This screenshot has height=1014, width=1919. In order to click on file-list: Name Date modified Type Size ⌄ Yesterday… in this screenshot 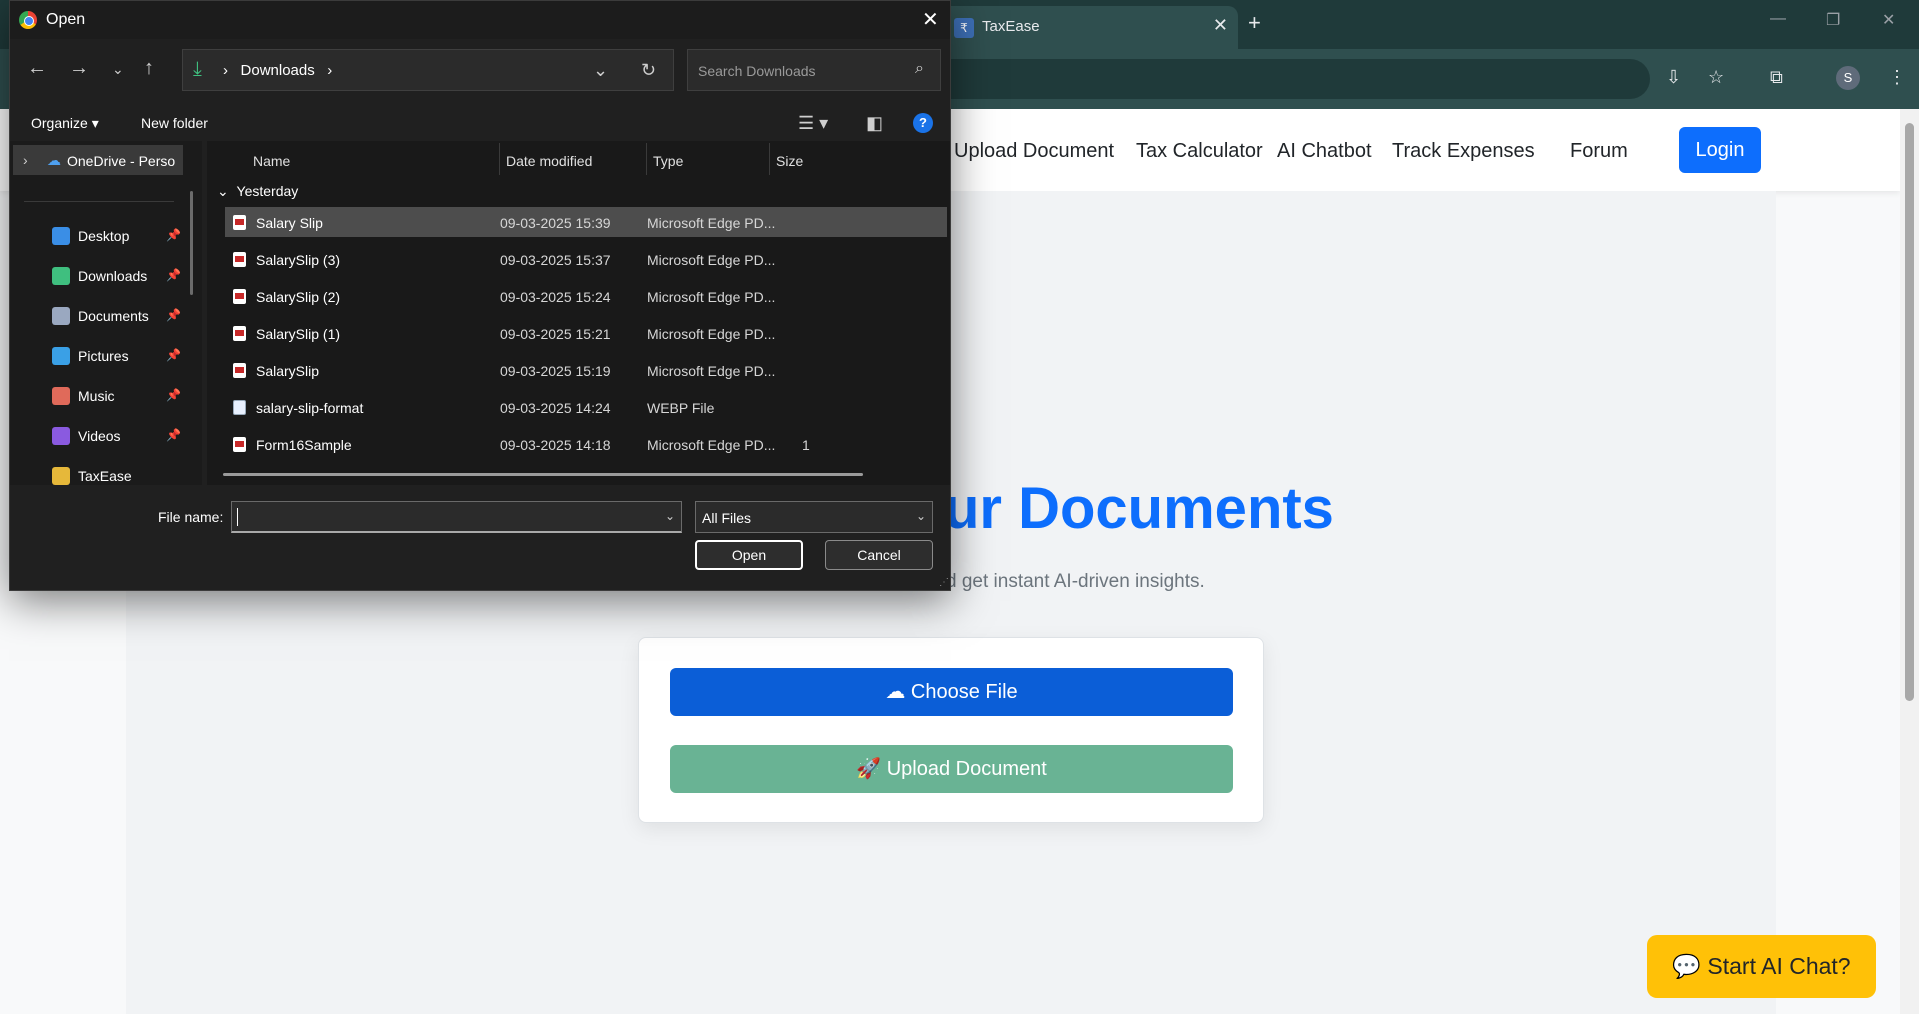, I will do `click(578, 313)`.